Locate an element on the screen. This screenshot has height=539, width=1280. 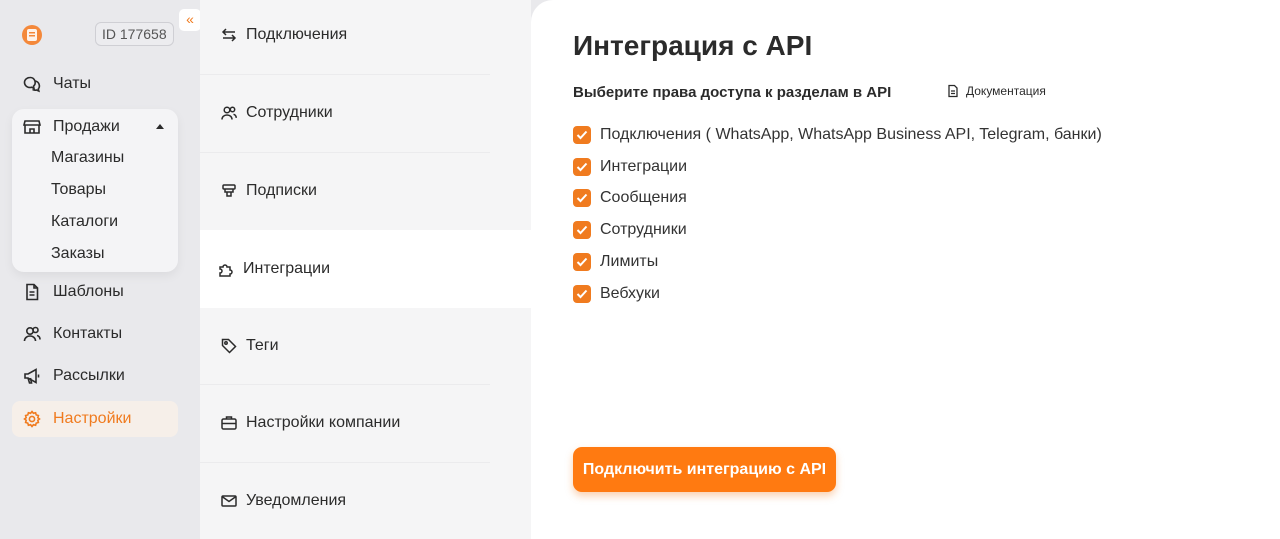
nav-group-sales: Продажи Магазины Товары Каталоги Заказы is located at coordinates (95, 190).